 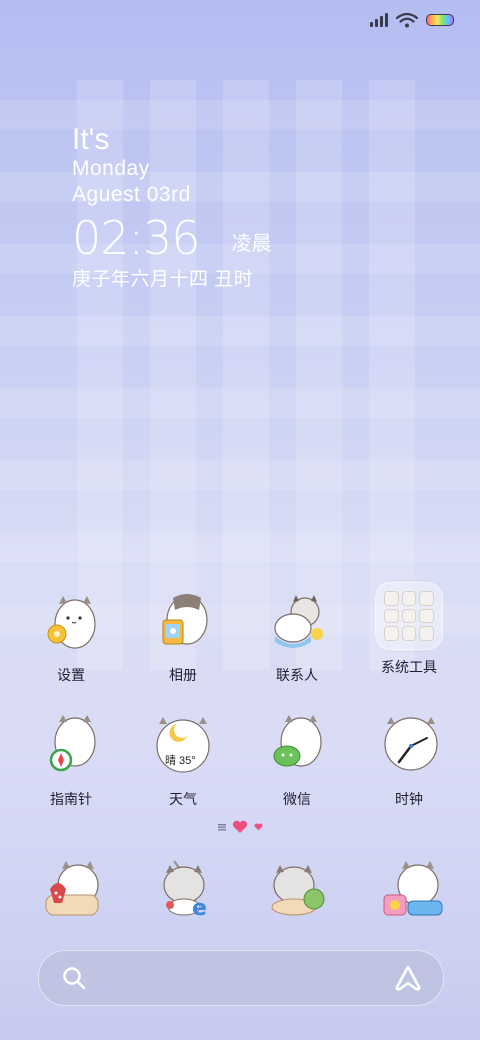 What do you see at coordinates (71, 675) in the screenshot?
I see `app-label: 设置` at bounding box center [71, 675].